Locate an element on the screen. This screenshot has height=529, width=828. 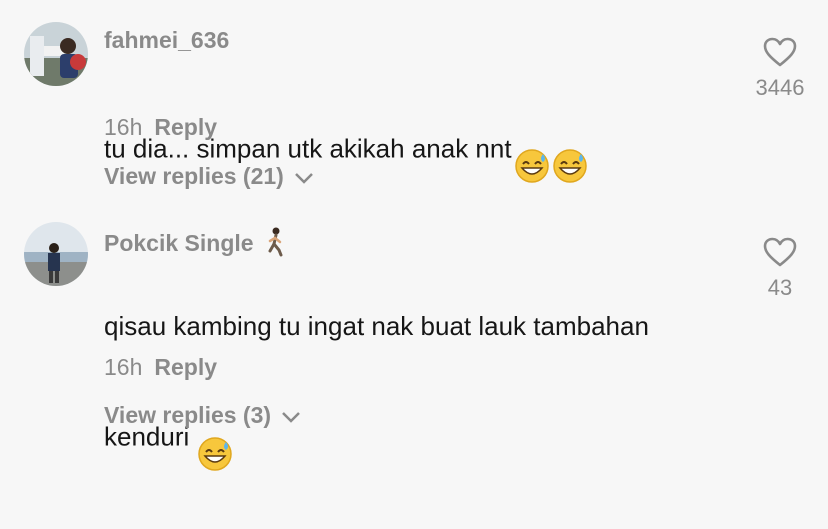
view-replies-button: View replies (3) is located at coordinates (202, 415).